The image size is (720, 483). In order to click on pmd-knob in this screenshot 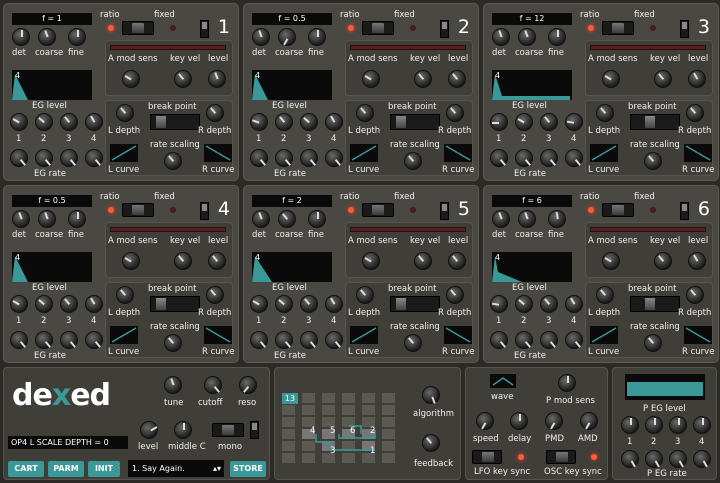, I will do `click(554, 421)`.